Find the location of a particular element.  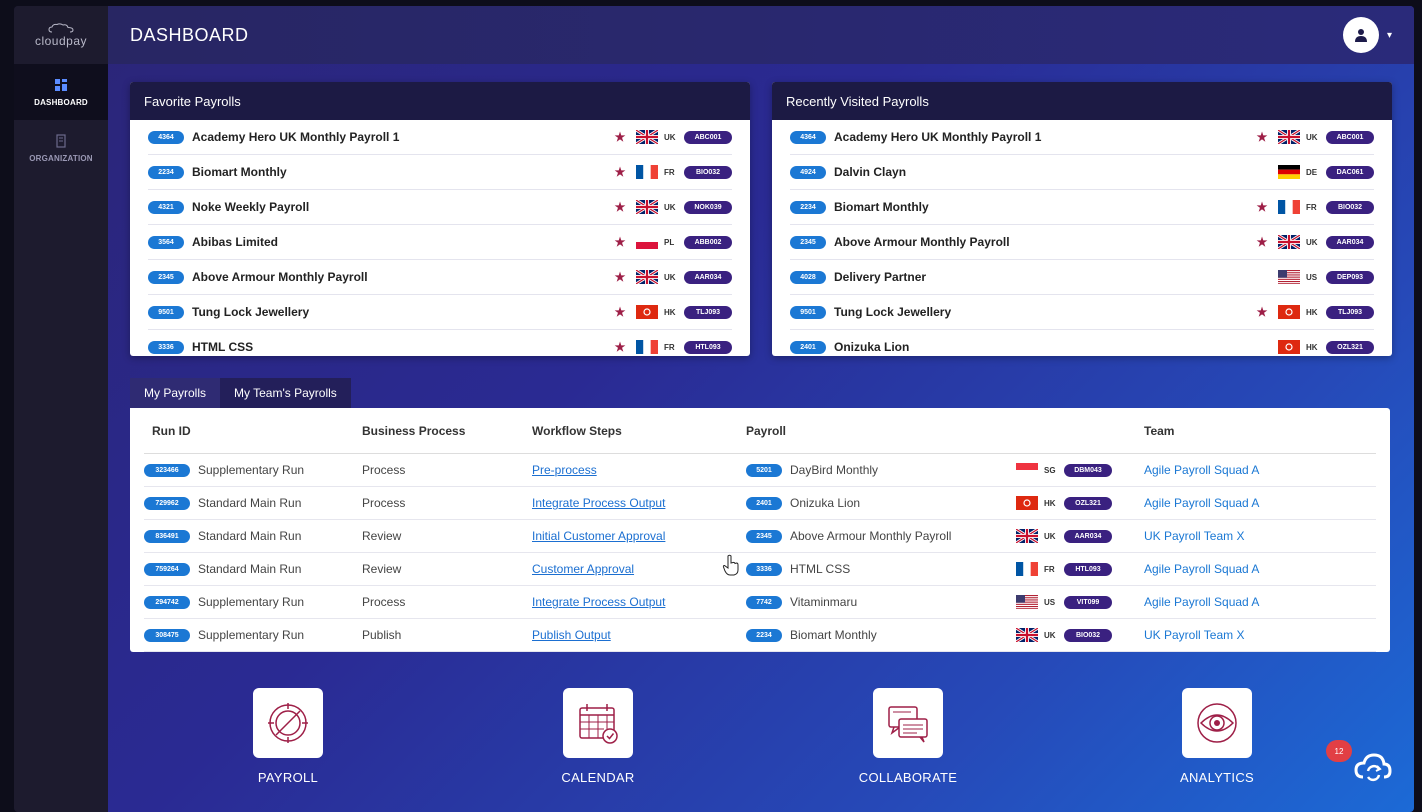

payroll-id-badge: 2345 is located at coordinates (808, 242).